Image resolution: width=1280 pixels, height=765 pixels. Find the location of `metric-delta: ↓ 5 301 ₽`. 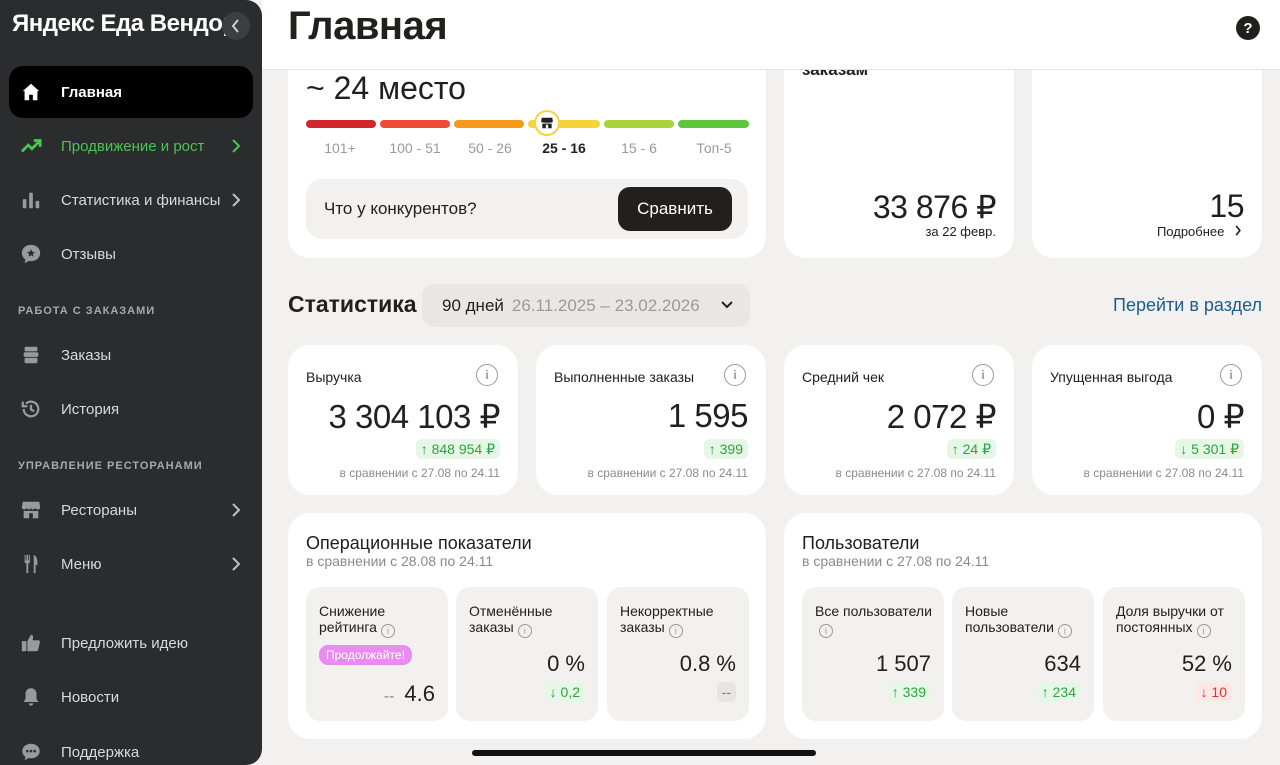

metric-delta: ↓ 5 301 ₽ is located at coordinates (1209, 449).